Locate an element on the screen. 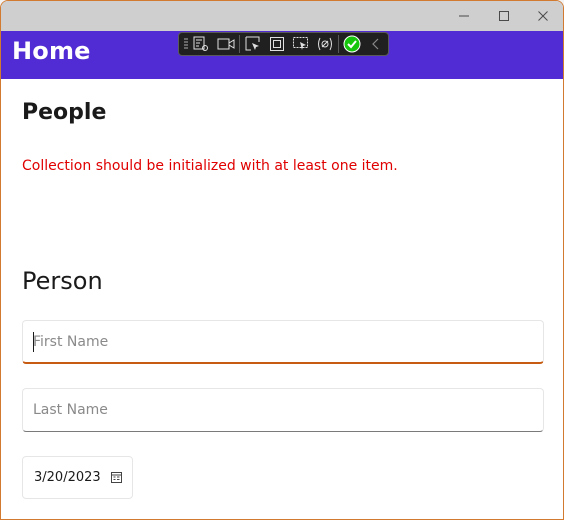 The image size is (564, 520). record-icon is located at coordinates (226, 44).